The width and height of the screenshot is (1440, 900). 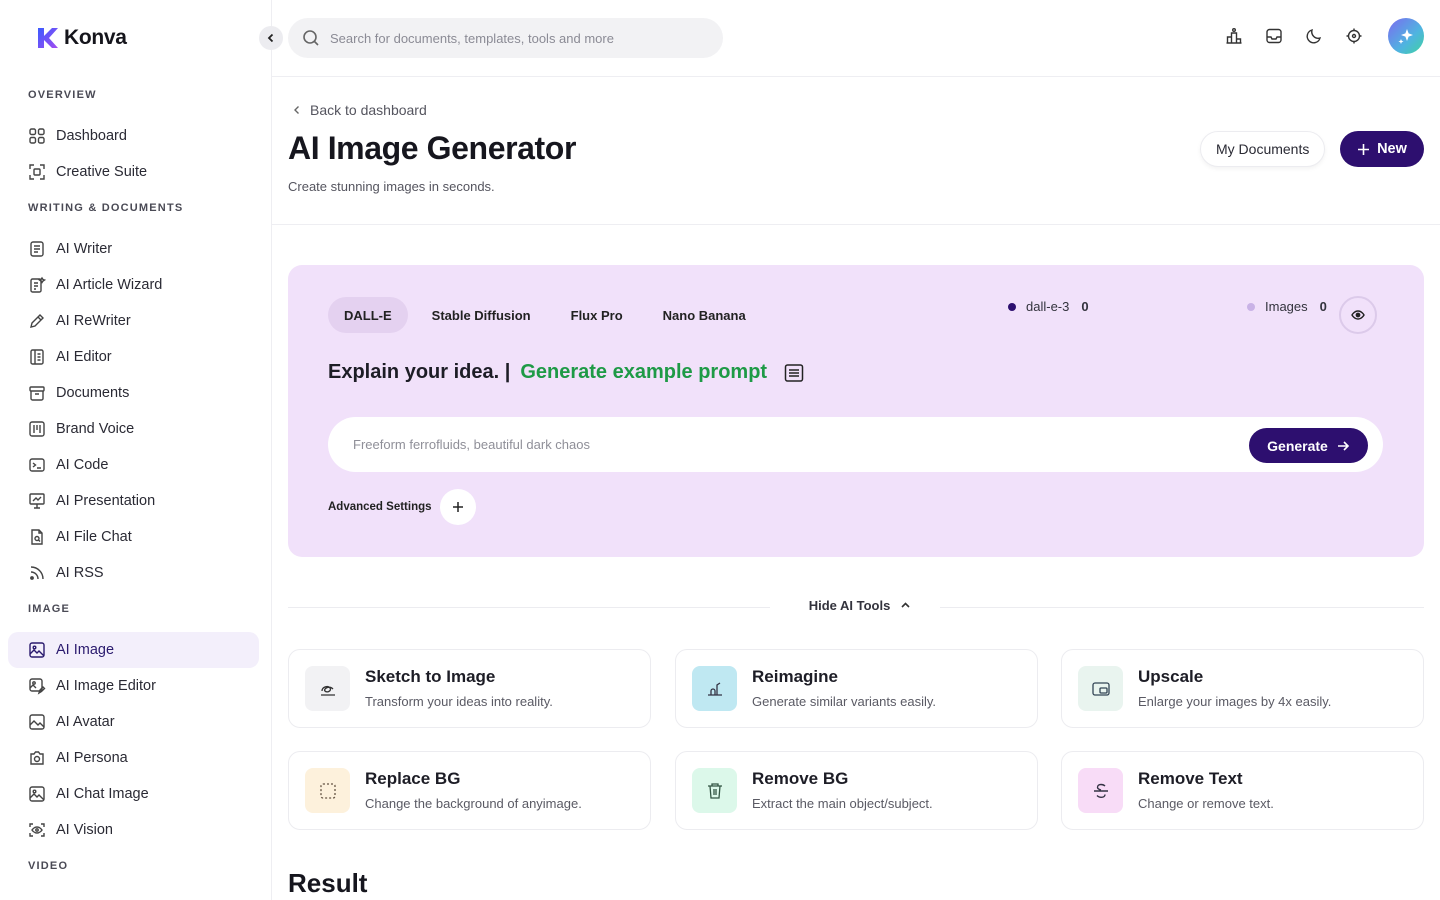 I want to click on pen-icon, so click(x=37, y=321).